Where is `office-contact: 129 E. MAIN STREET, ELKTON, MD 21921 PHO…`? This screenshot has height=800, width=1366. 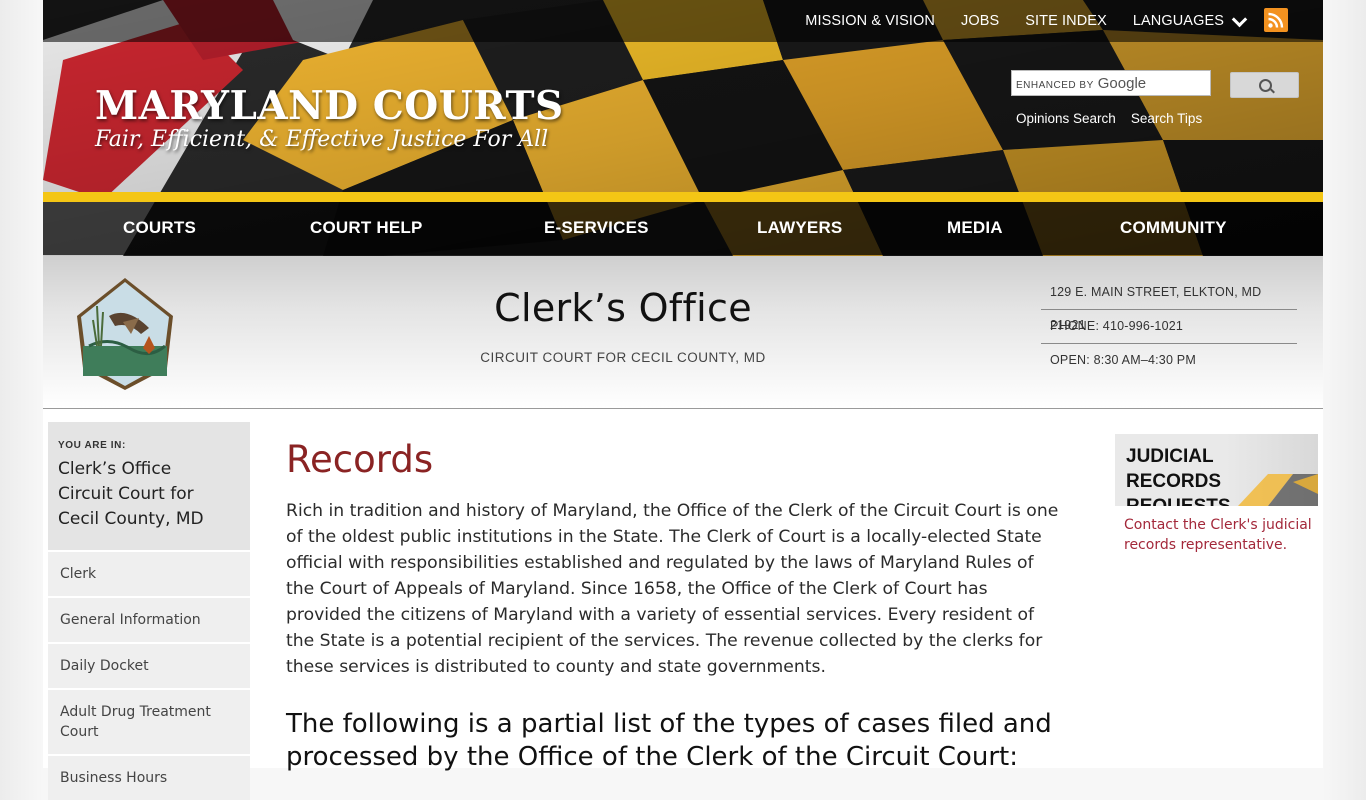 office-contact: 129 E. MAIN STREET, ELKTON, MD 21921 PHO… is located at coordinates (1169, 326).